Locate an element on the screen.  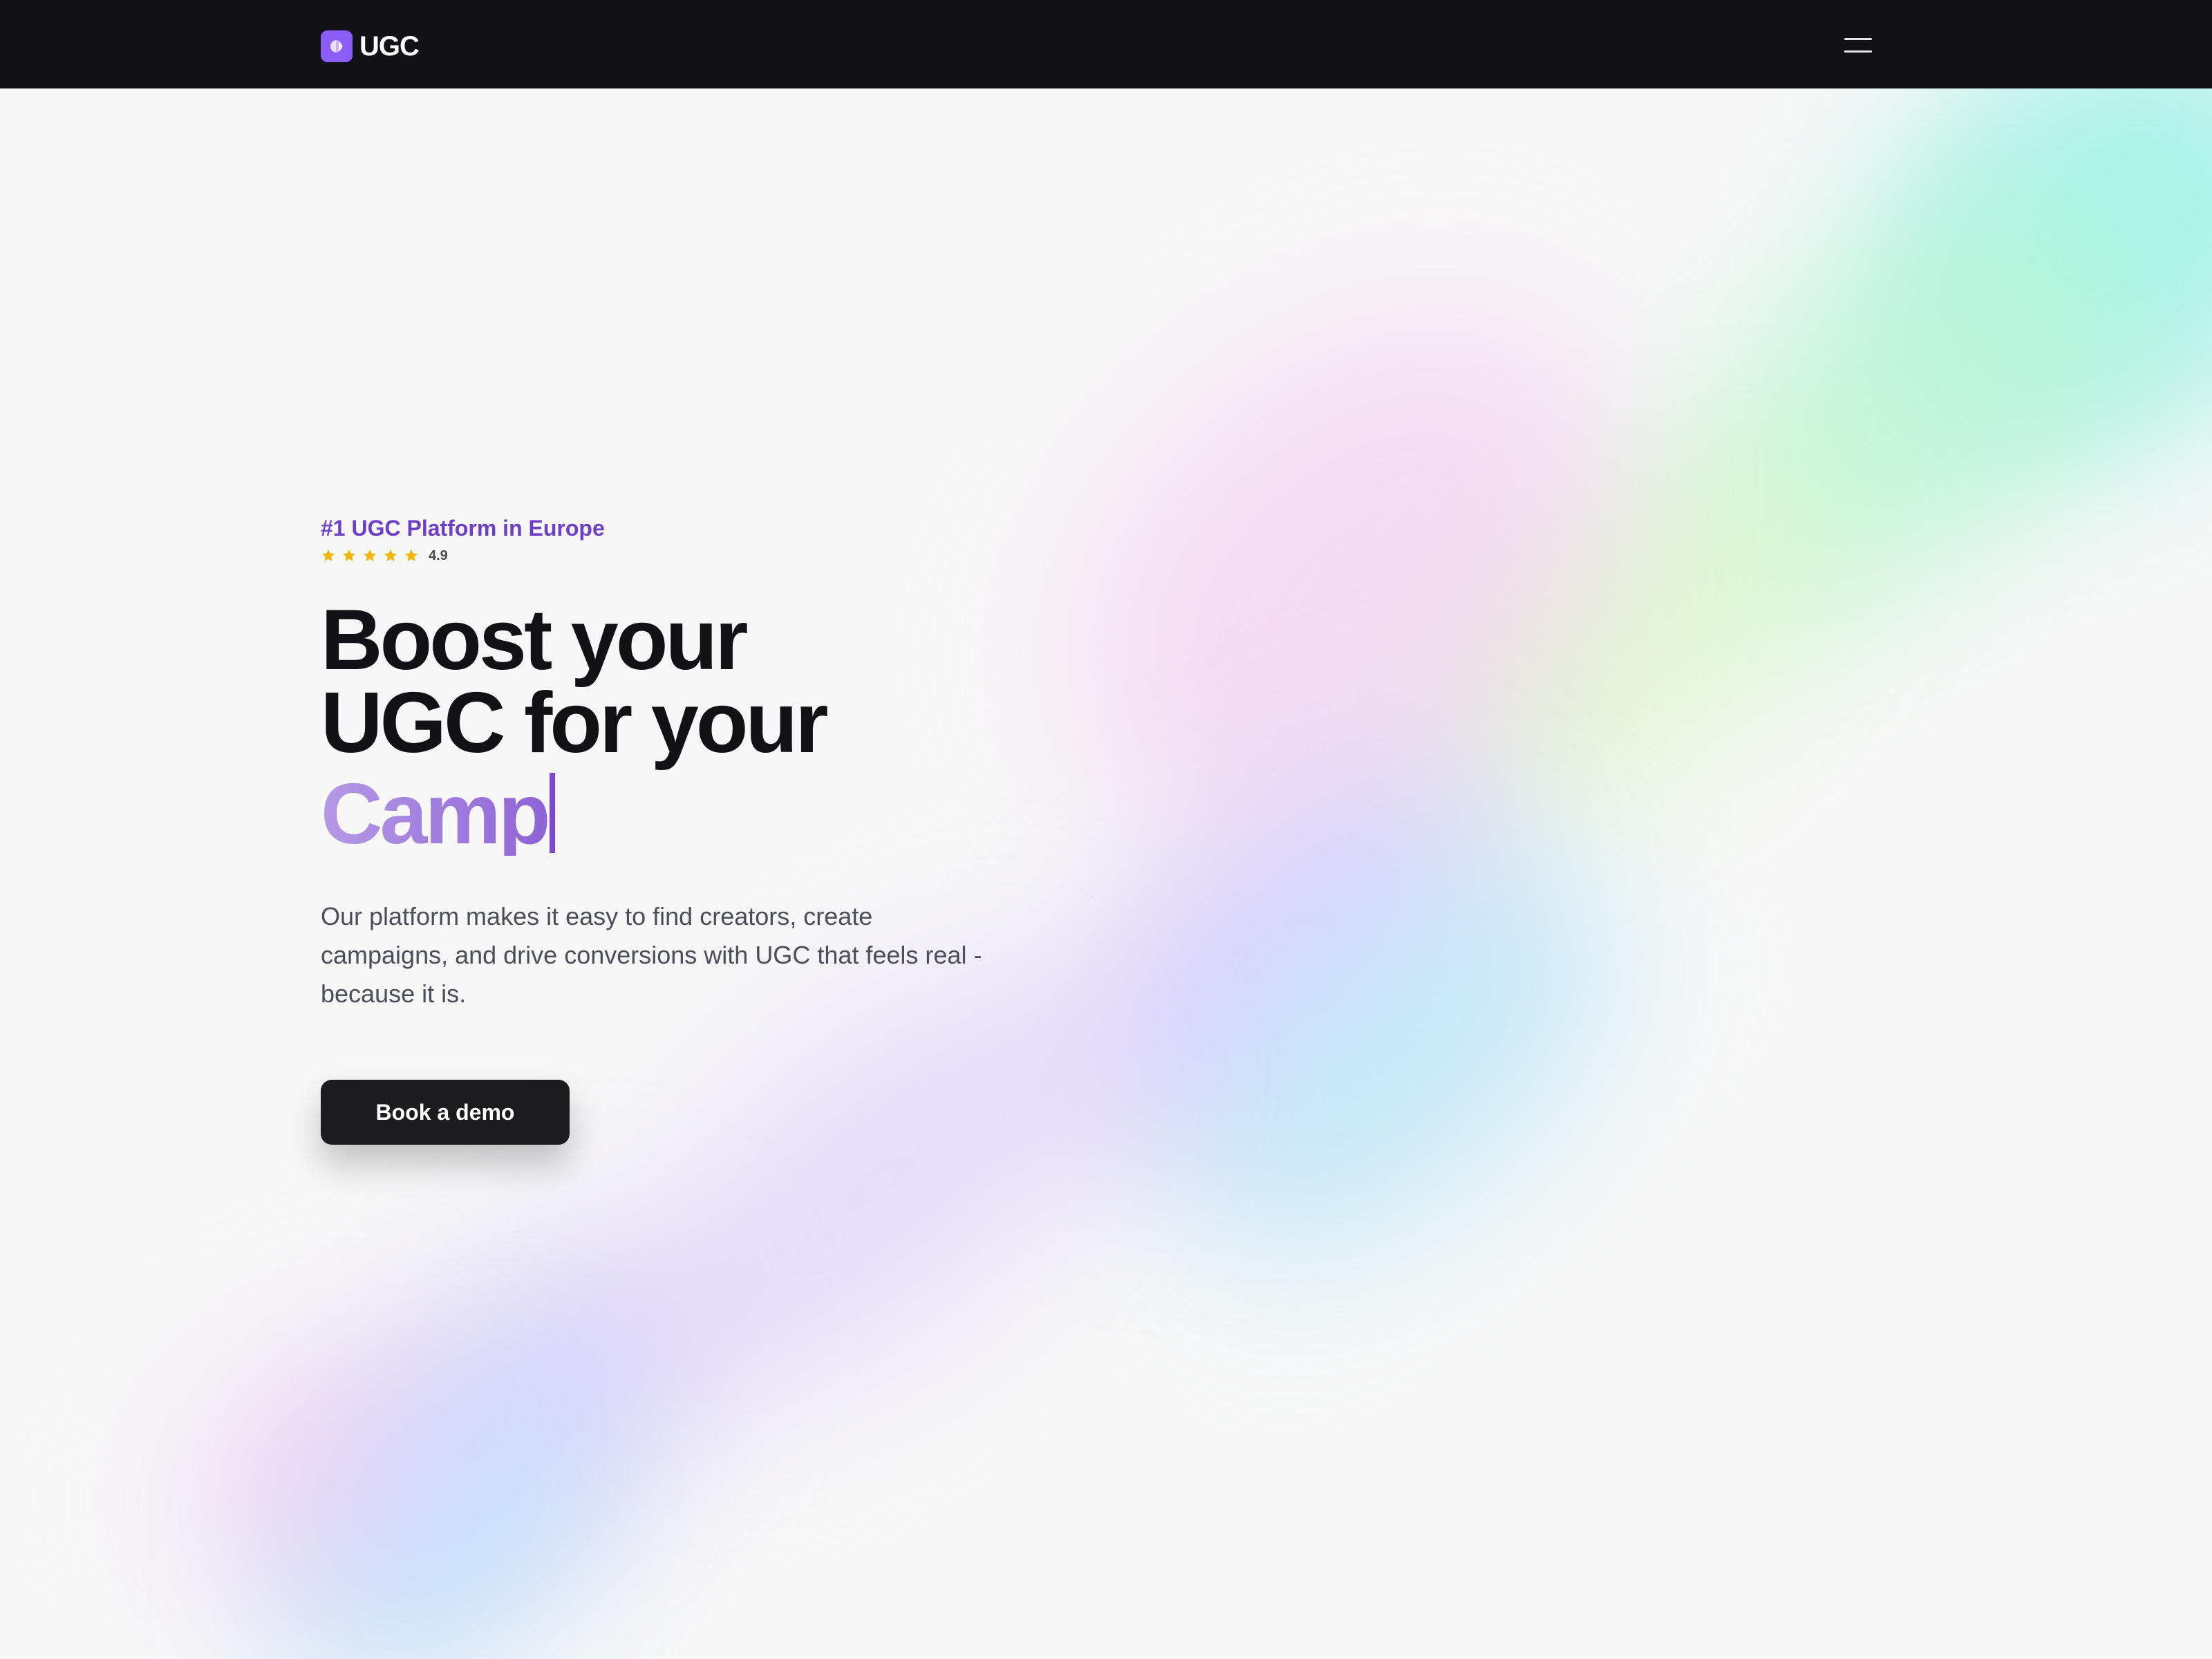
gradient-blob-sky is located at coordinates (1396, 1057).